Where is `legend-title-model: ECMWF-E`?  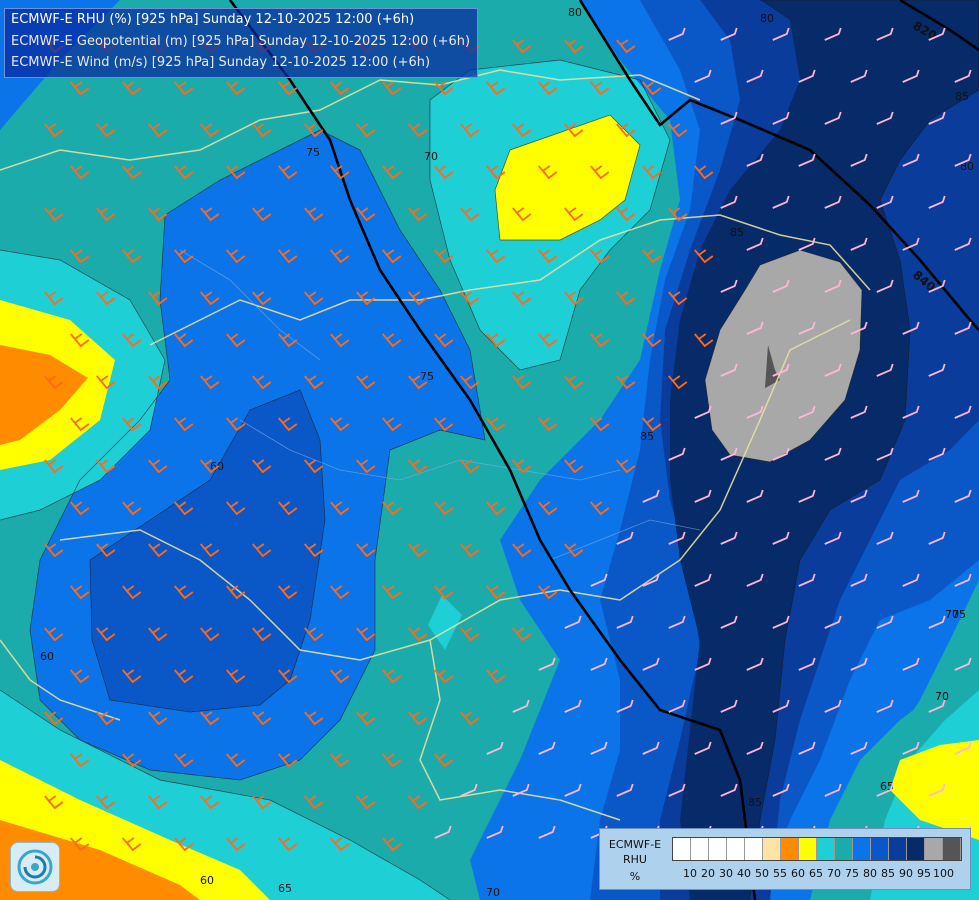
legend-title-model: ECMWF-E is located at coordinates (635, 844).